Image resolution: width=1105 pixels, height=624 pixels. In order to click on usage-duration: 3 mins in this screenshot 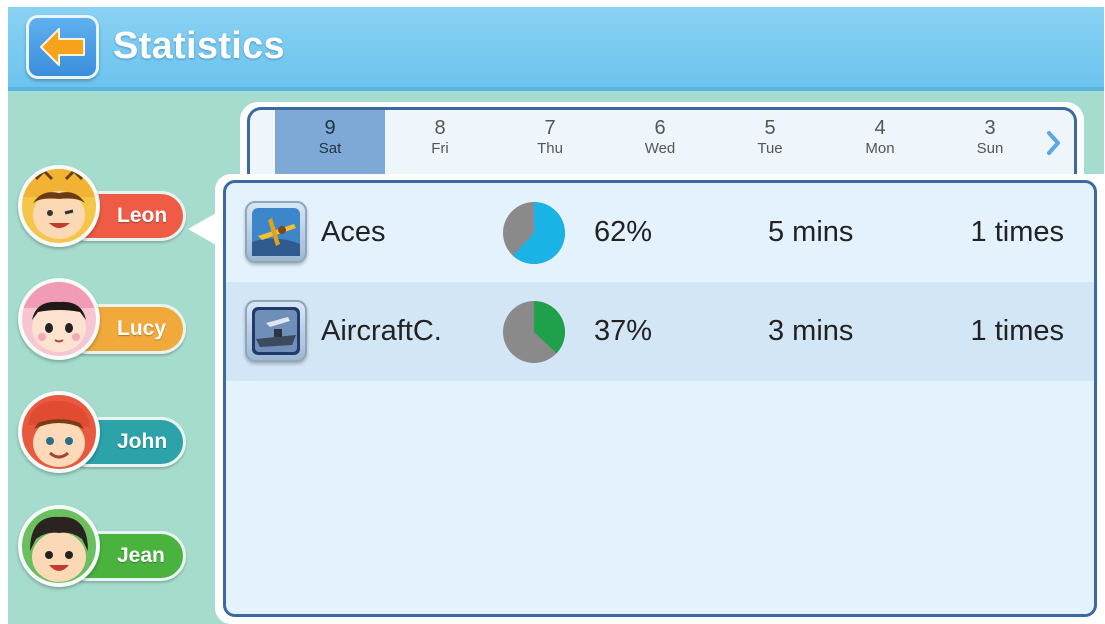, I will do `click(811, 331)`.